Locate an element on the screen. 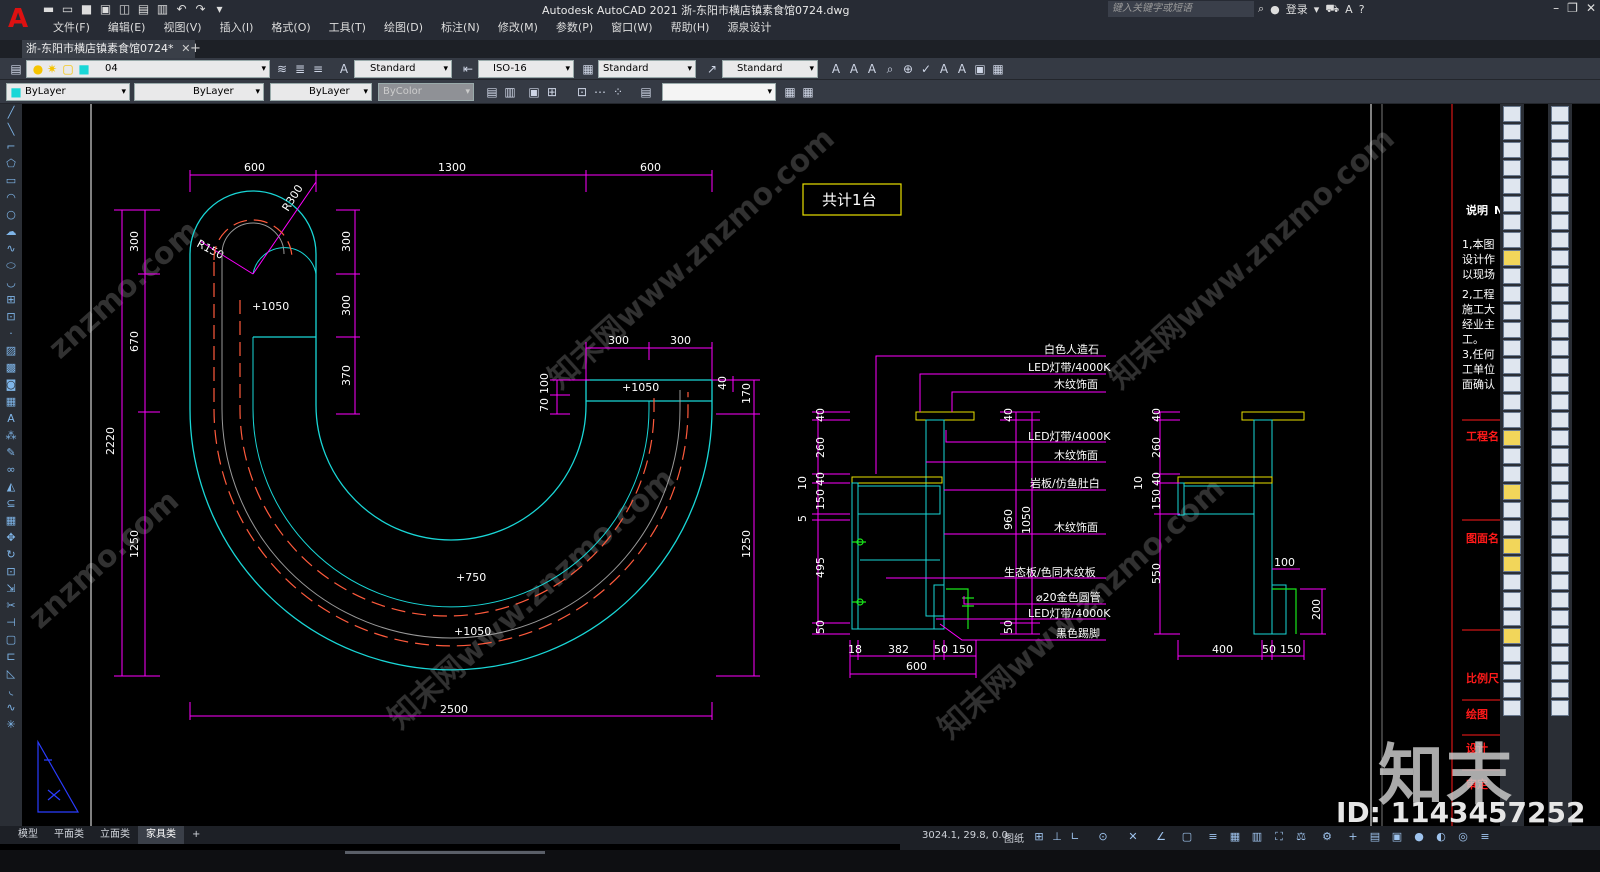 Image resolution: width=1600 pixels, height=872 pixels. command-input is located at coordinates (719, 92).